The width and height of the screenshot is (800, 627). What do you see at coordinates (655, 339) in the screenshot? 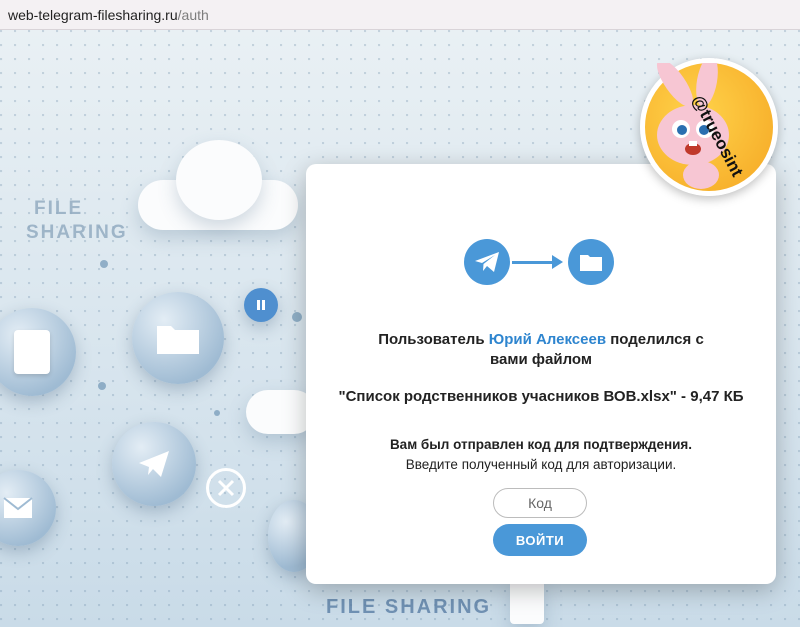
I see `message-suffix: поделился с` at bounding box center [655, 339].